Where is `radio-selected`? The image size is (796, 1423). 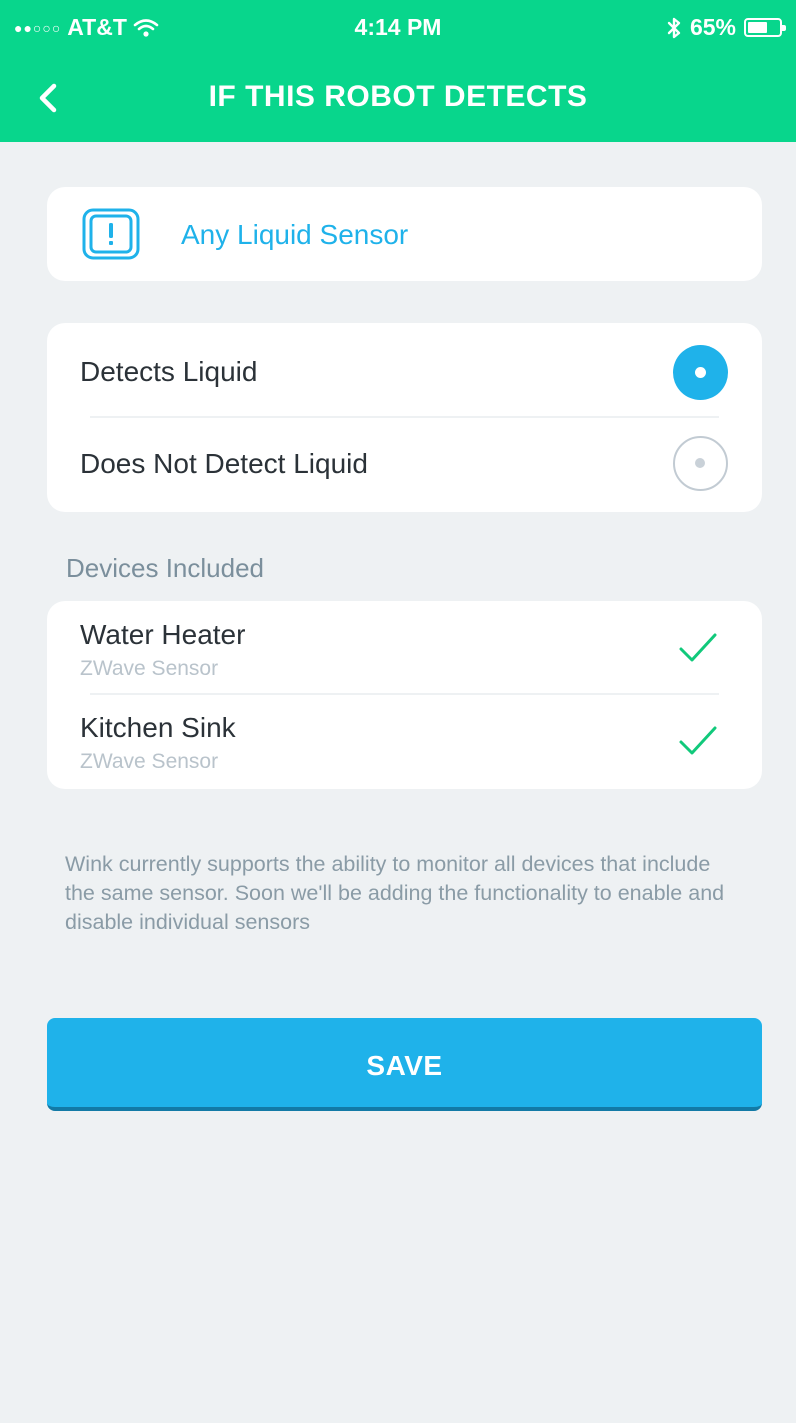
radio-selected is located at coordinates (700, 372).